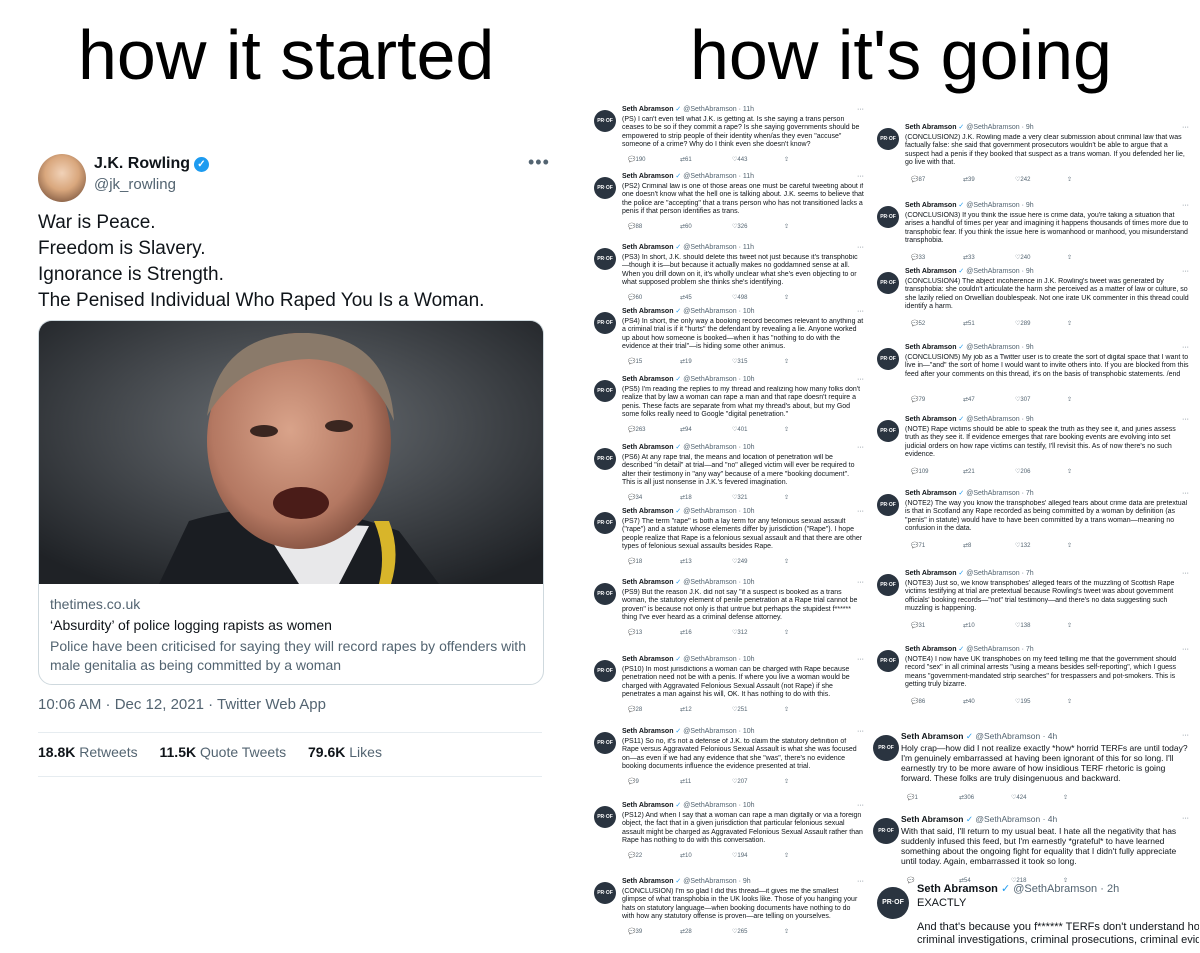 This screenshot has width=1200, height=953. Describe the element at coordinates (706, 782) in the screenshot. I see `retweet-icon: ⇄ 11` at that location.